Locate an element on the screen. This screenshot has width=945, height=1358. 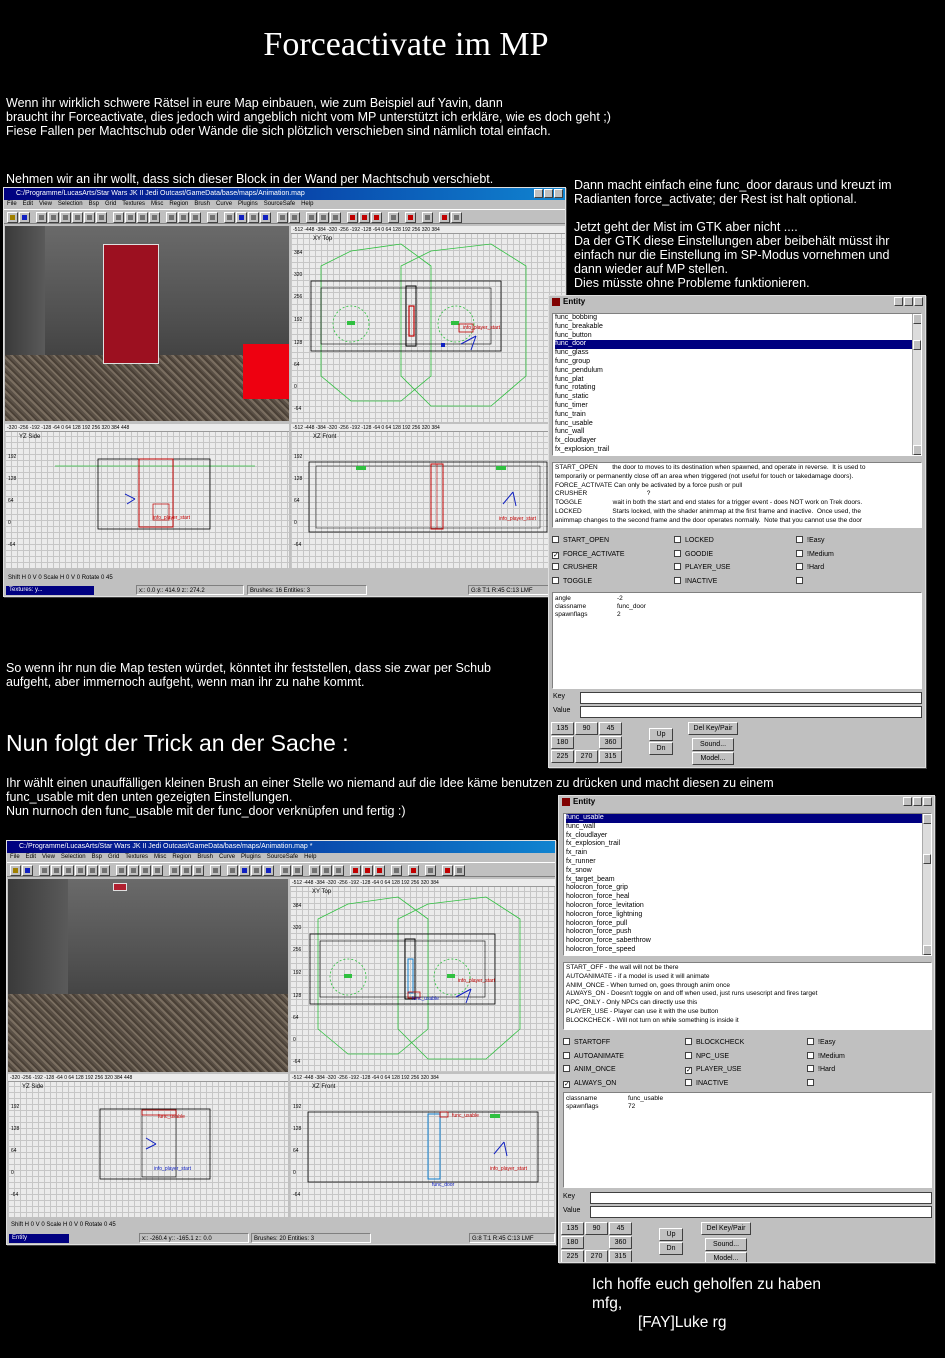
entity-class-item: func_usable is located at coordinates (738, 424).